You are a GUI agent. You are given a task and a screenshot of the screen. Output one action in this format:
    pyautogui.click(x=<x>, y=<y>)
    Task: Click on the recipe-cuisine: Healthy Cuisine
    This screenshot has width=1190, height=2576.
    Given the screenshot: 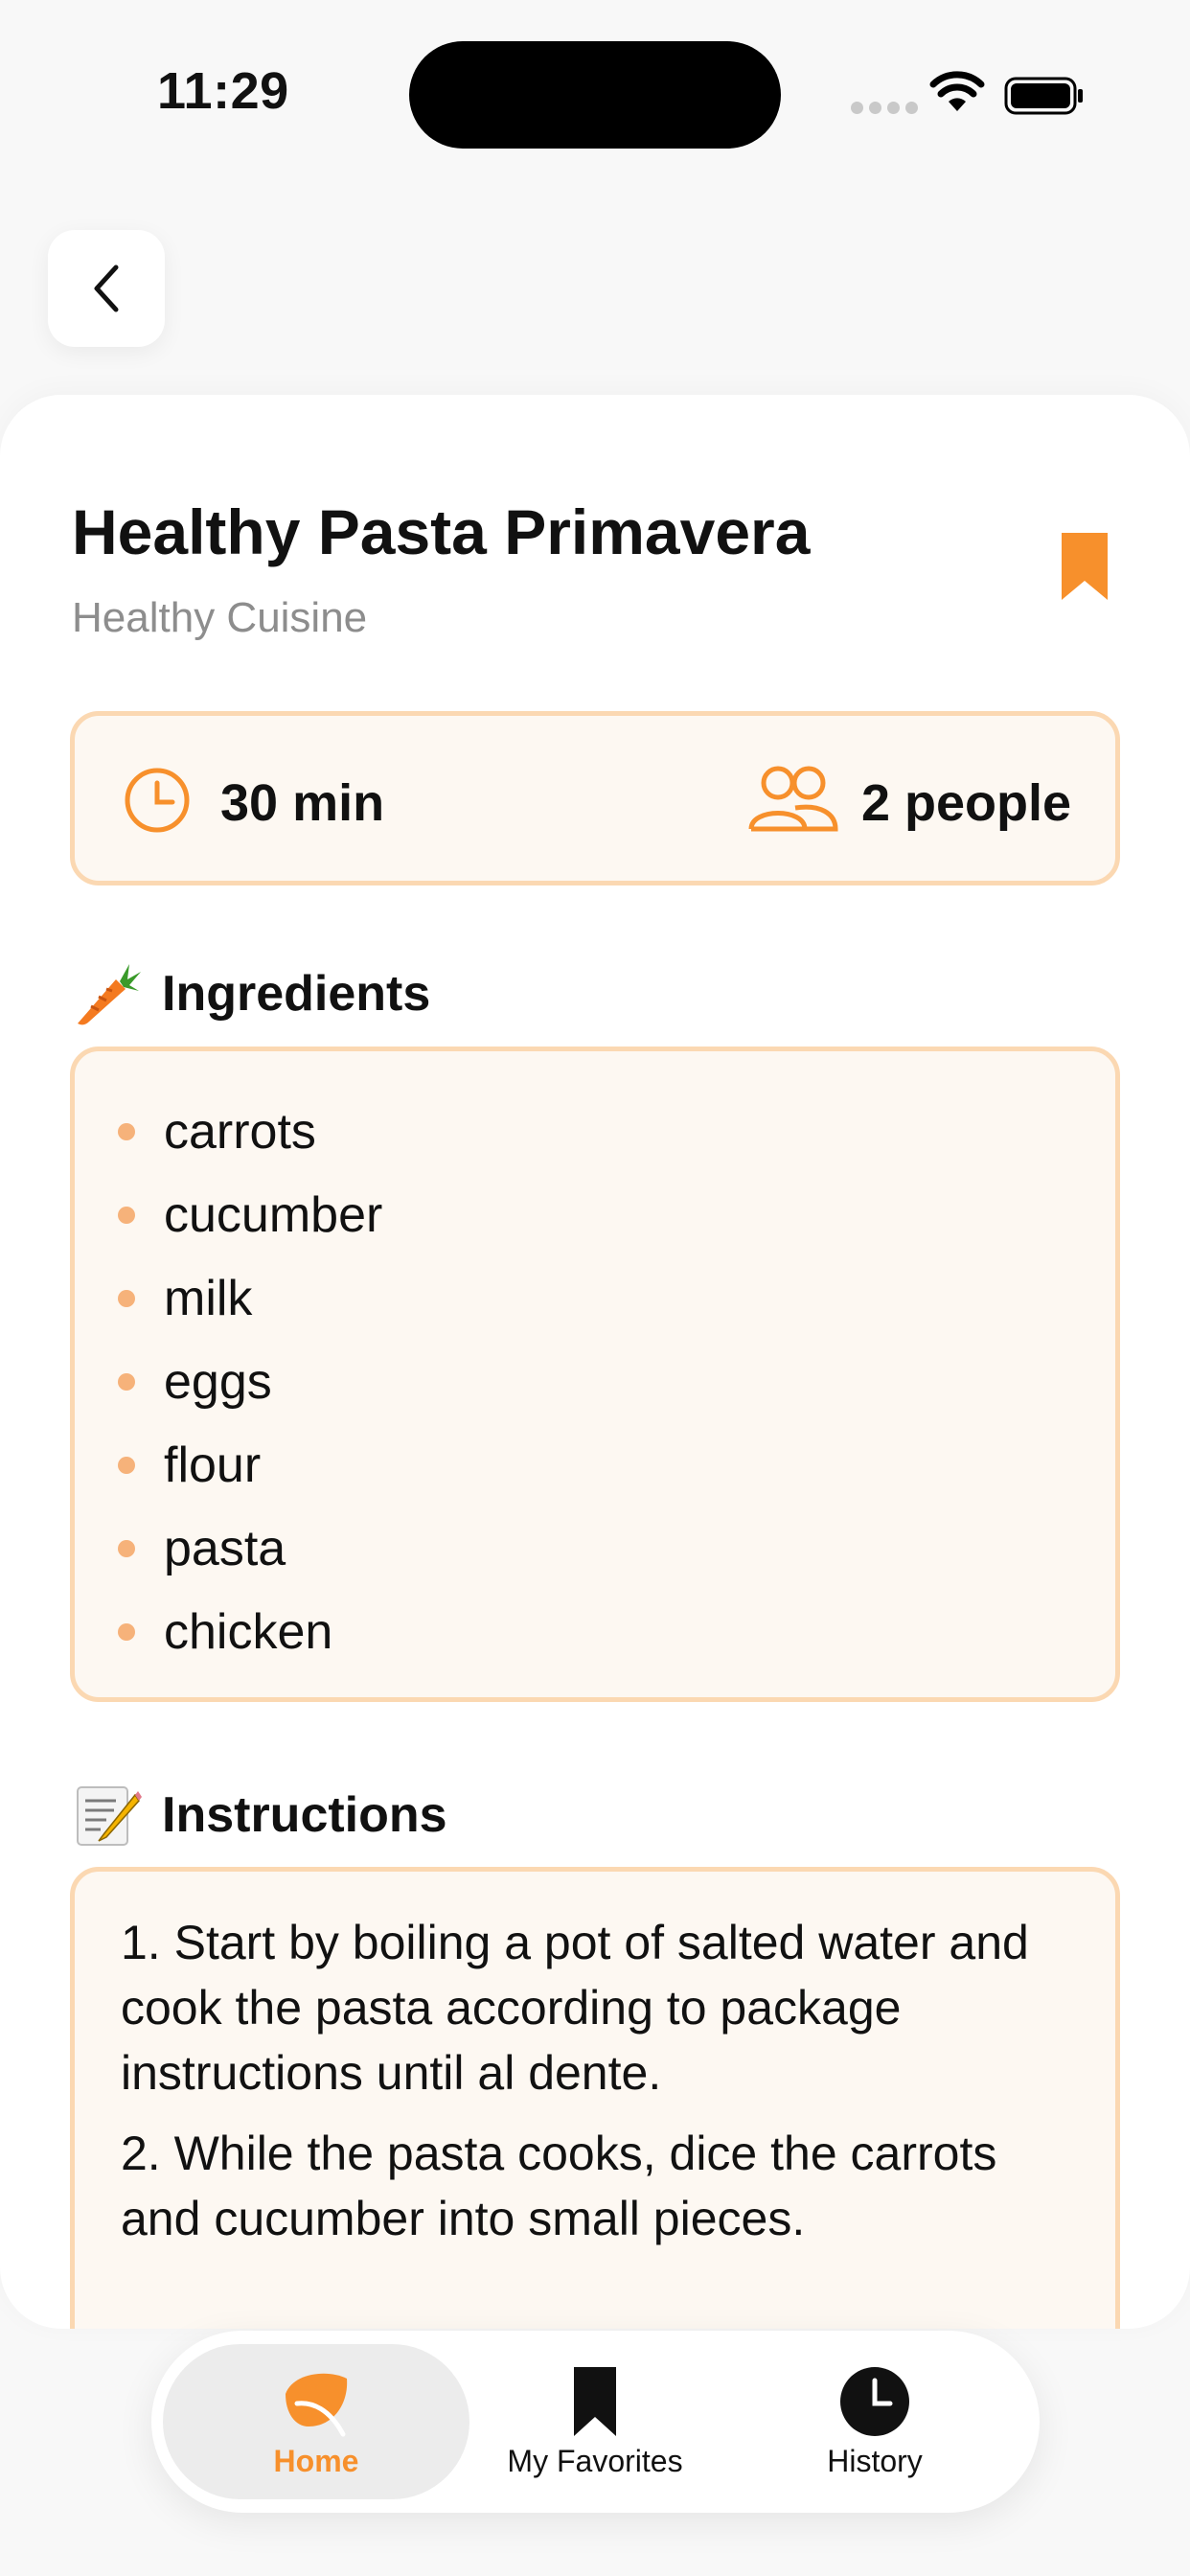 What is the action you would take?
    pyautogui.click(x=220, y=617)
    